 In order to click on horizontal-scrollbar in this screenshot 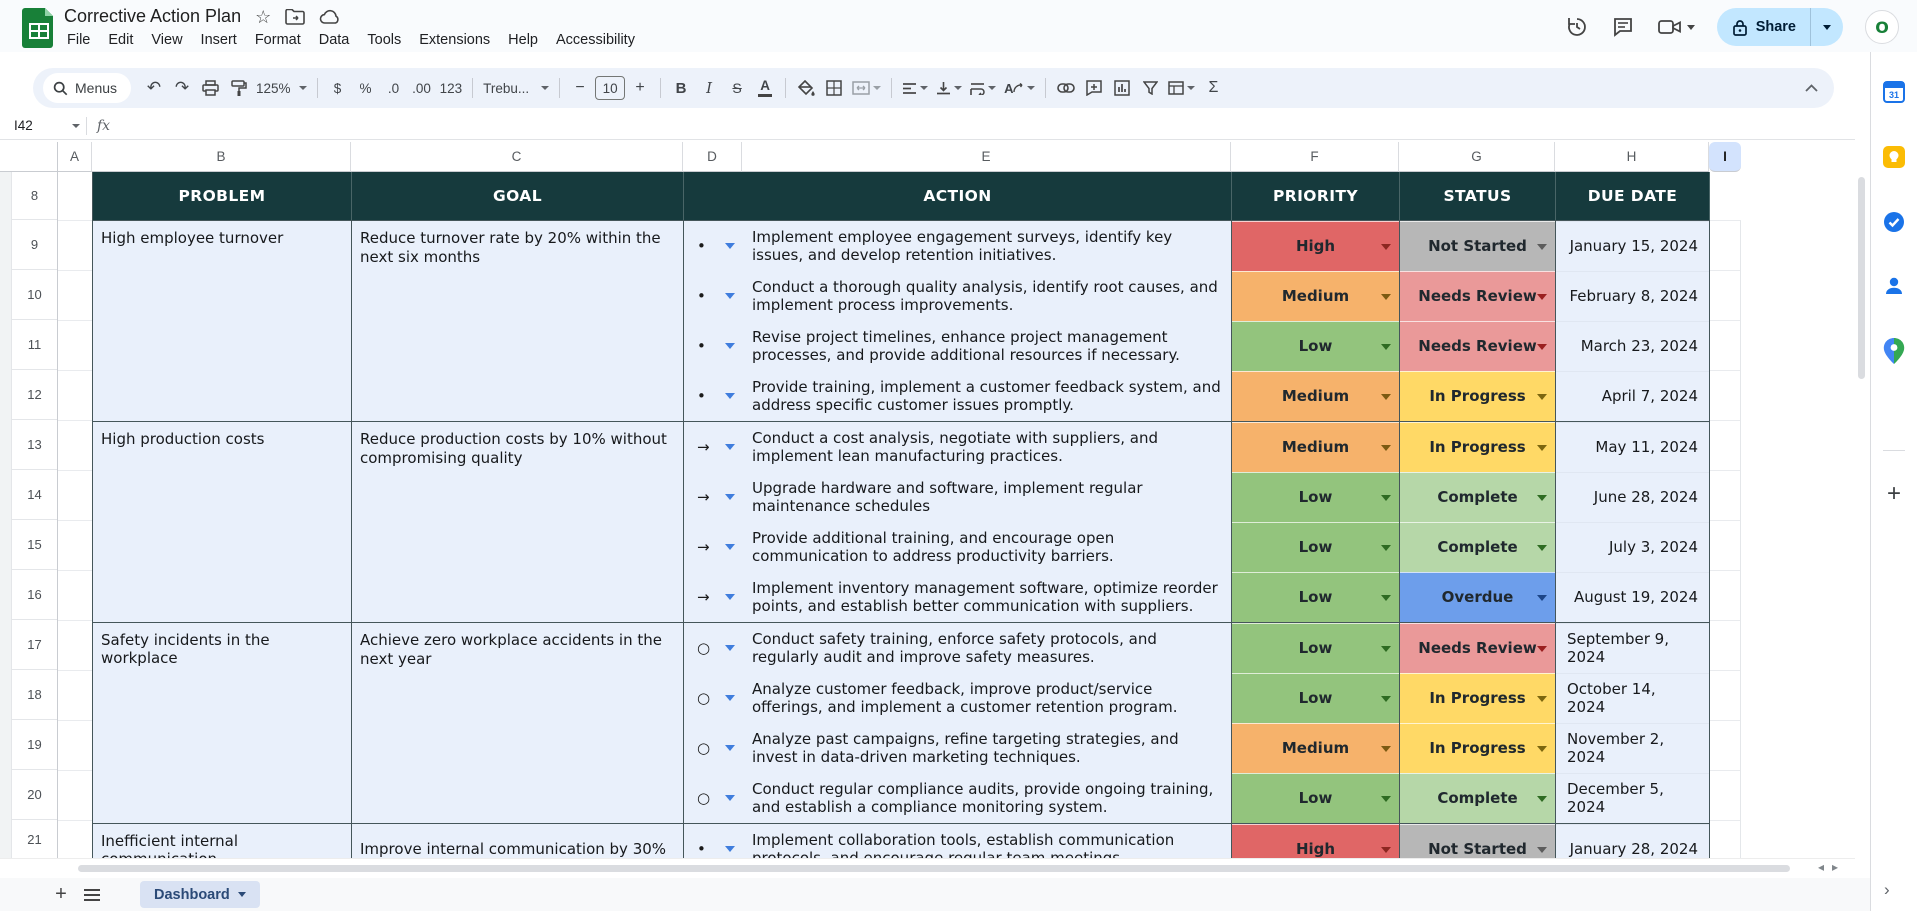, I will do `click(927, 868)`.